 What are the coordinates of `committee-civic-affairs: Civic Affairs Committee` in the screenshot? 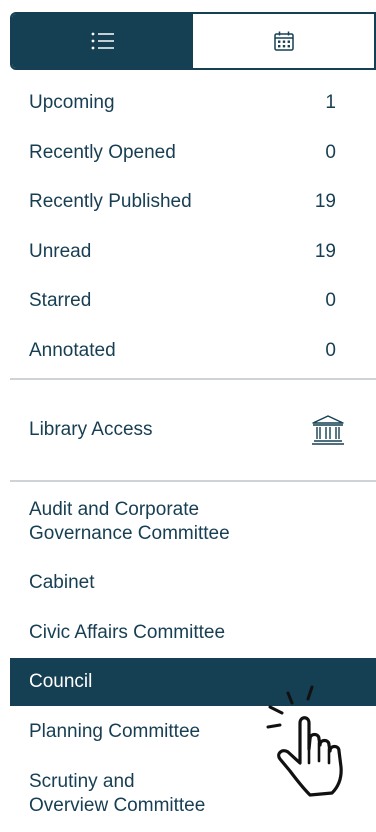 It's located at (188, 633).